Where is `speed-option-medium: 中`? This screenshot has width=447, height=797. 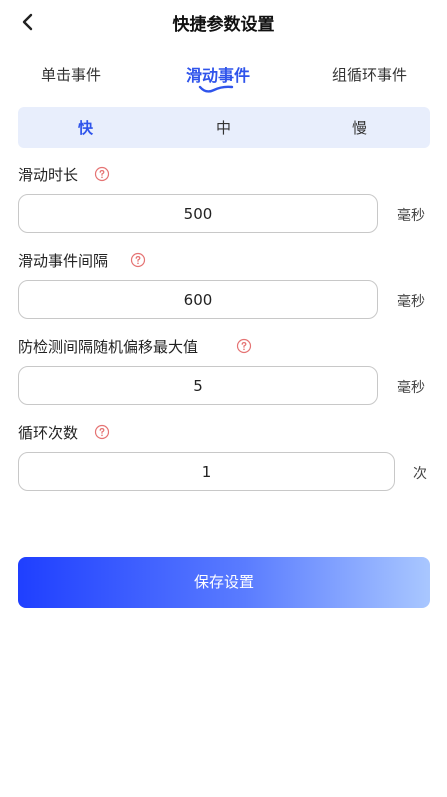 speed-option-medium: 中 is located at coordinates (223, 127).